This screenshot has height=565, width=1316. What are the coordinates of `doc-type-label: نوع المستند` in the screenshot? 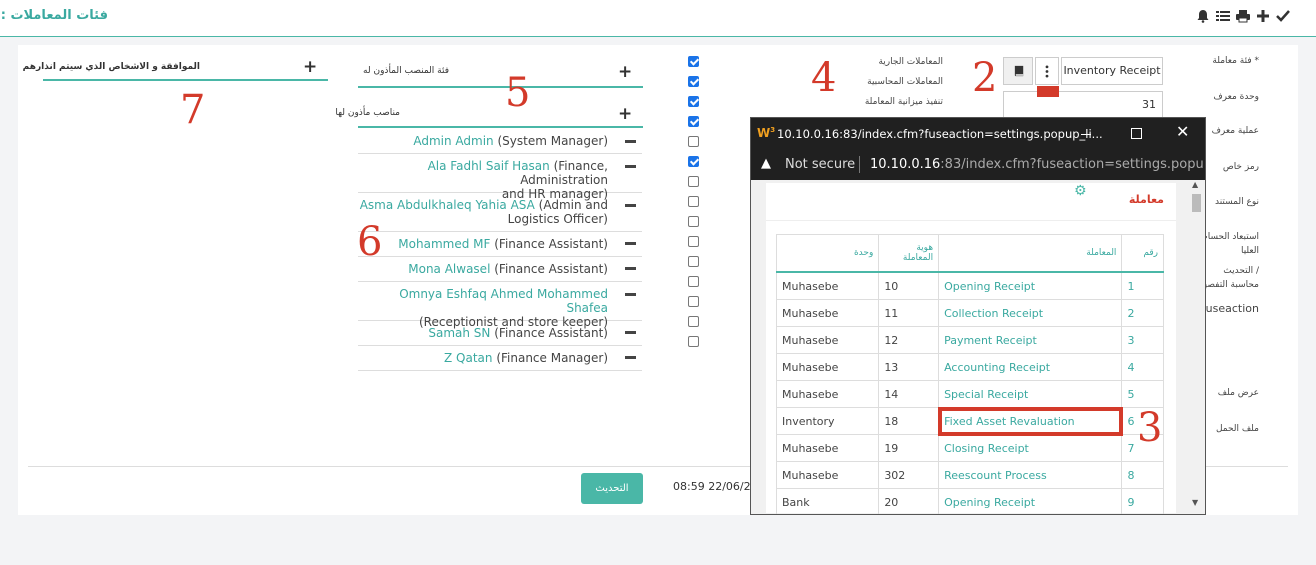 It's located at (1236, 202).